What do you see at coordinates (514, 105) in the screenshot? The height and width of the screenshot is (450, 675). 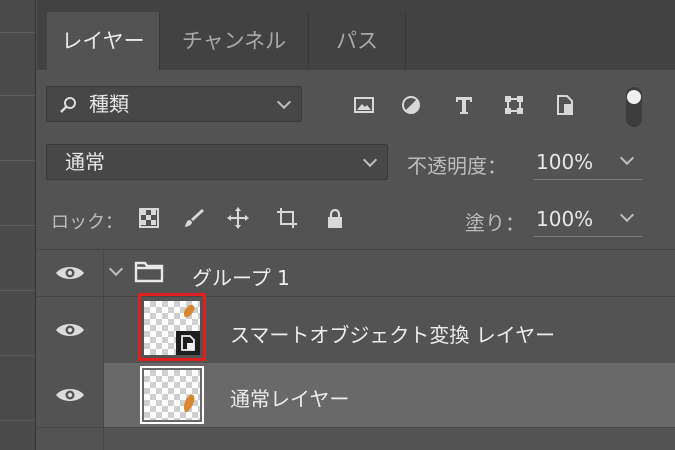 I see `shape-filter-icon` at bounding box center [514, 105].